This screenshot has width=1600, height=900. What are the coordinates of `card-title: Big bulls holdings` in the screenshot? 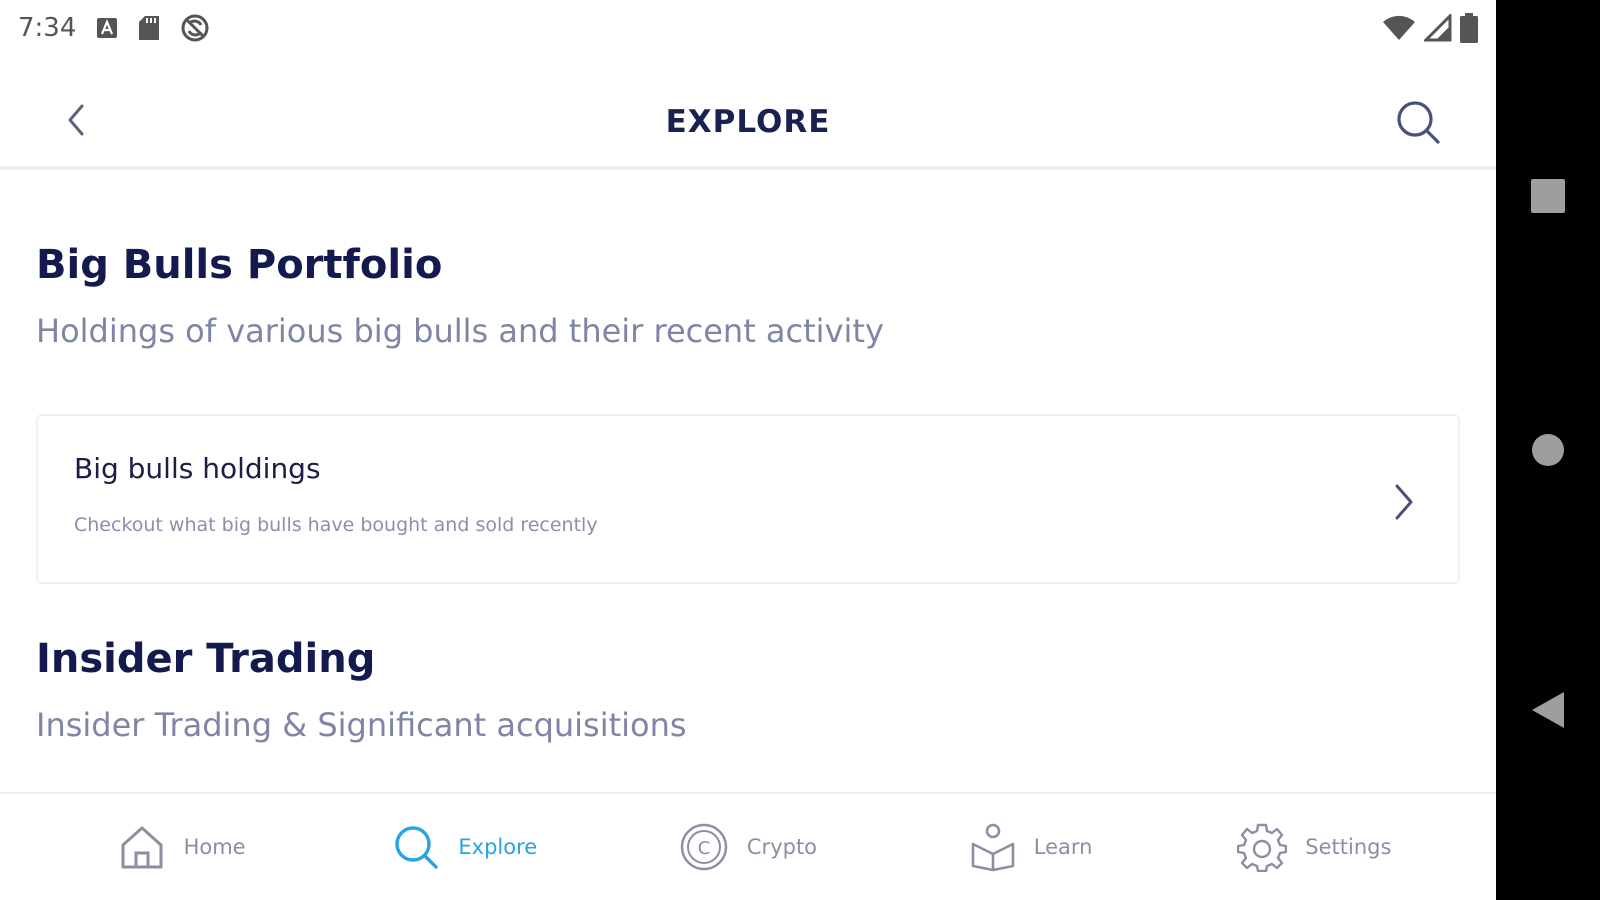 It's located at (197, 468).